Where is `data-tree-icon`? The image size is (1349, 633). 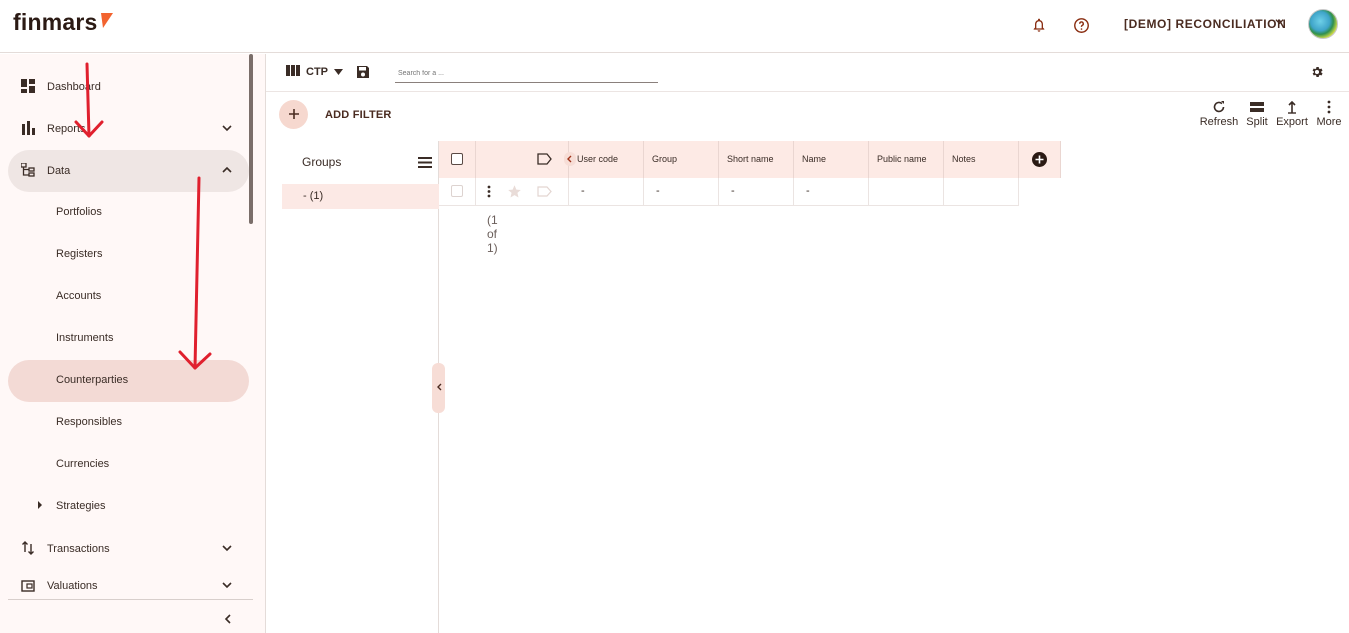
data-tree-icon is located at coordinates (28, 170).